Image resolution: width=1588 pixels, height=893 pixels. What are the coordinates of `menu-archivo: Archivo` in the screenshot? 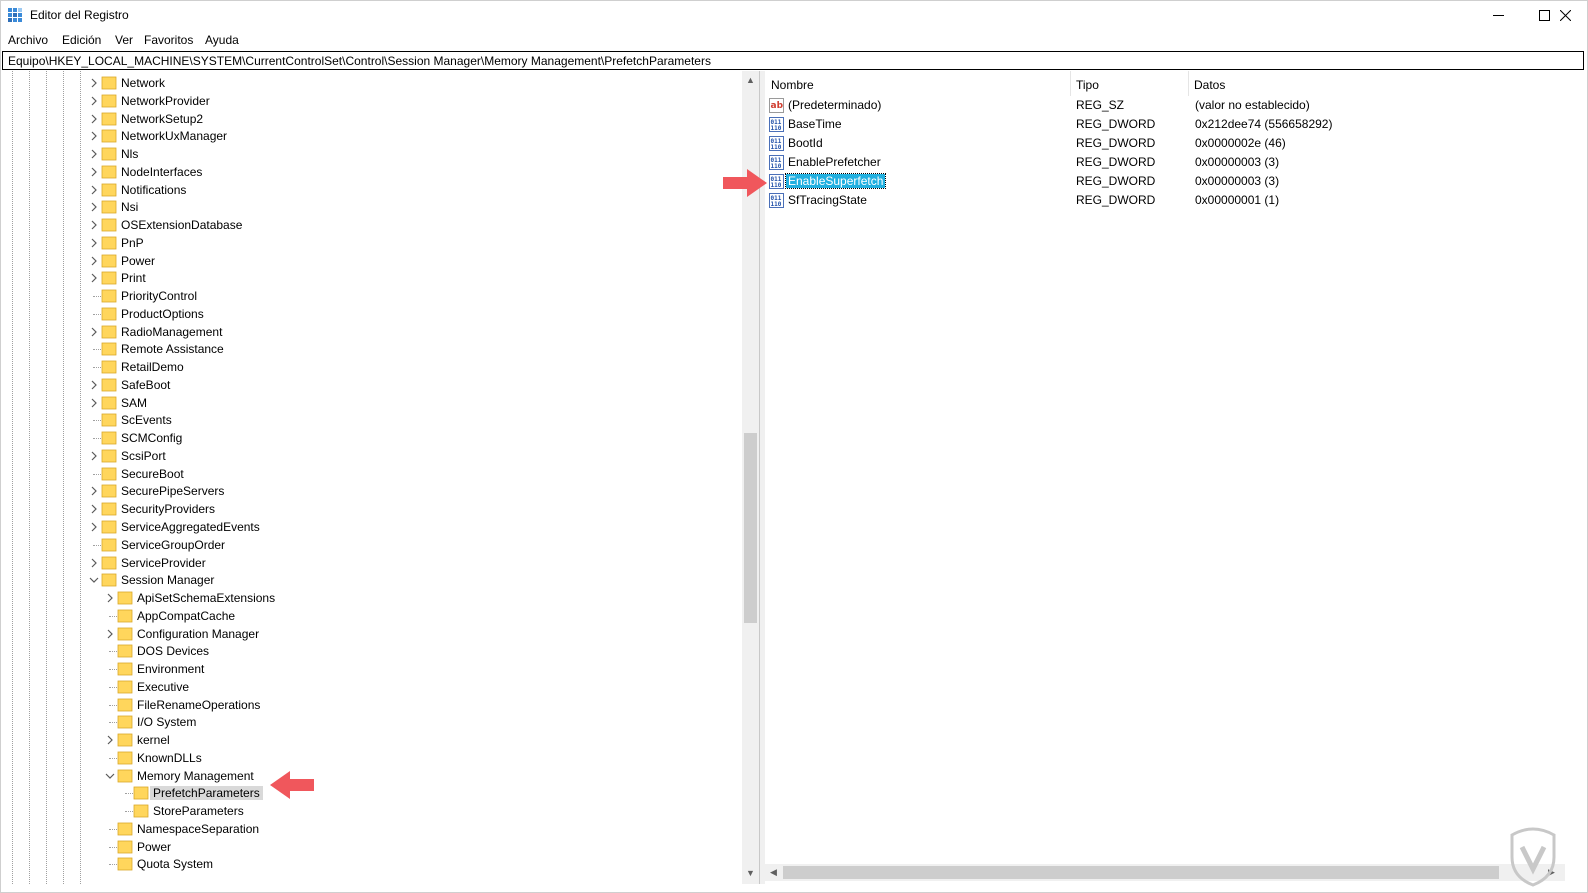 It's located at (28, 40).